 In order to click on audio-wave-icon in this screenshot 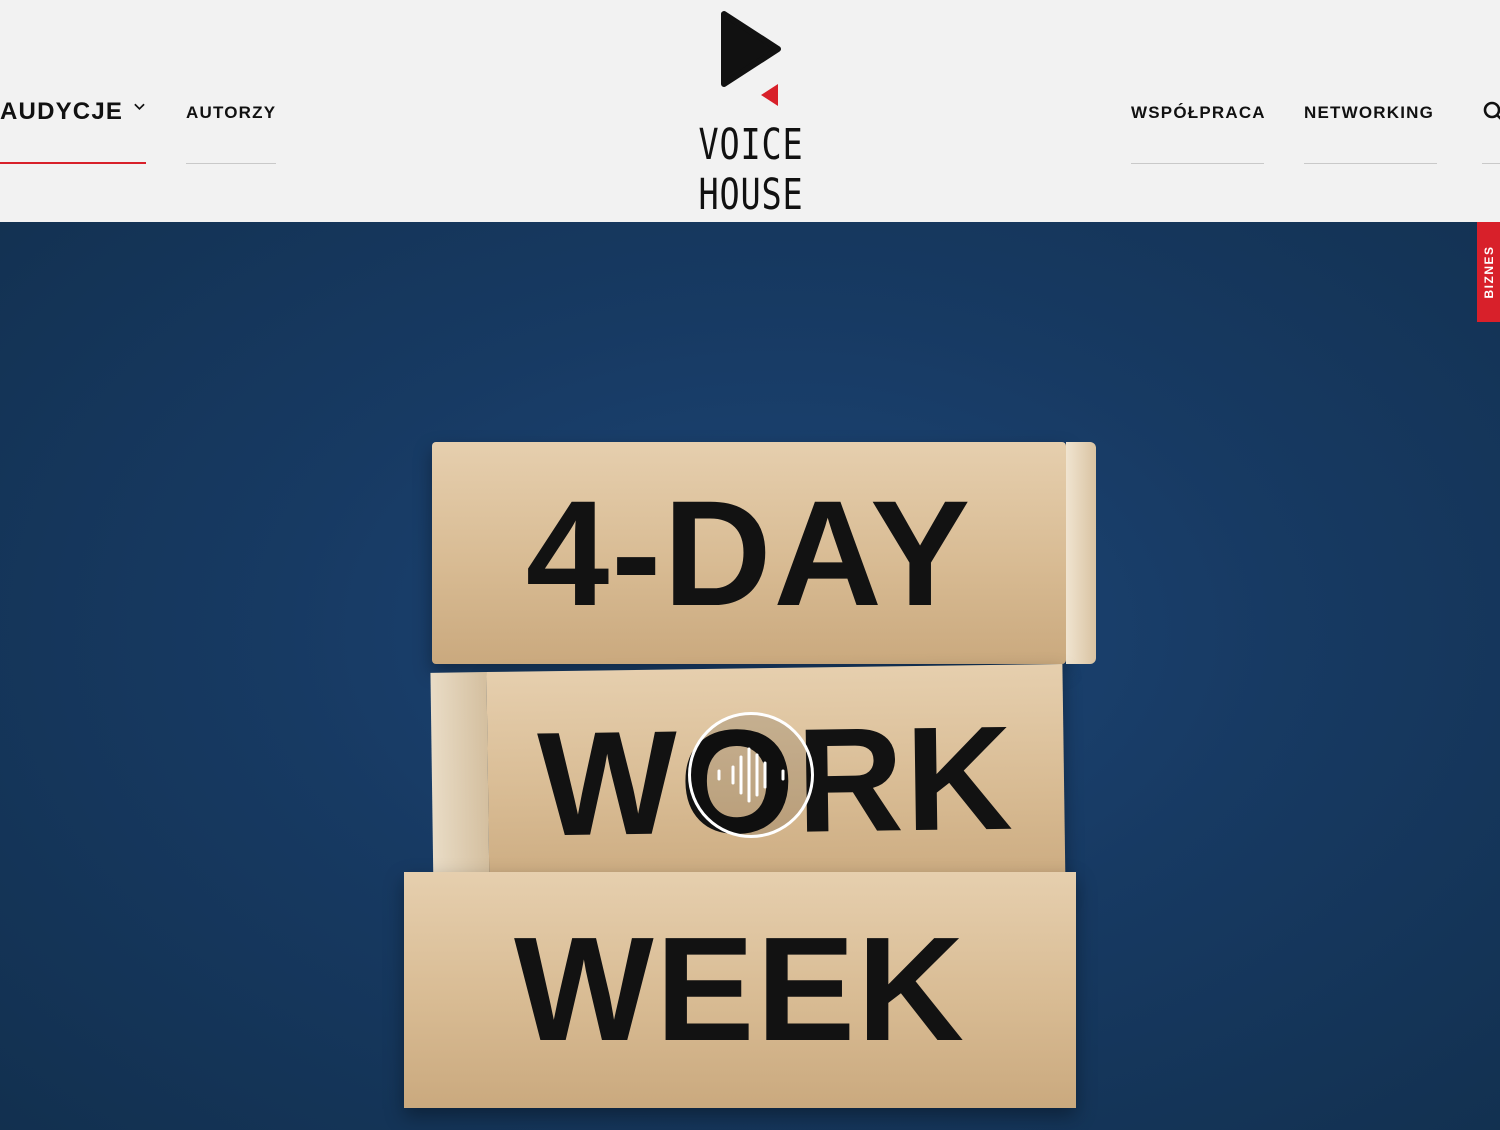, I will do `click(751, 775)`.